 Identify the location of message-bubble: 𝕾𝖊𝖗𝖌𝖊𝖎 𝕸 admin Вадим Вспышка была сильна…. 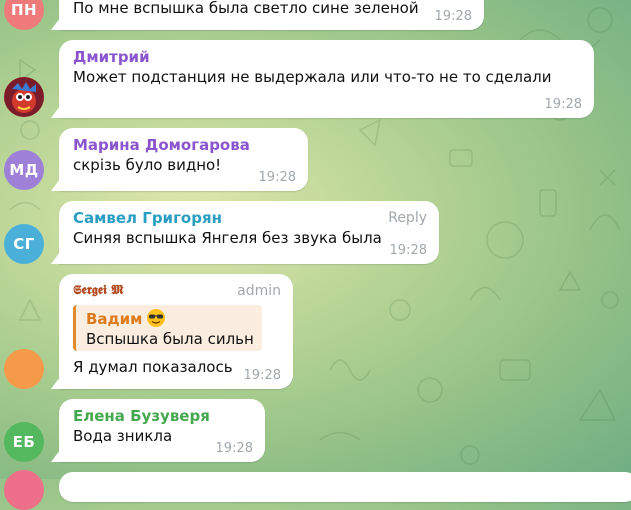
(176, 331).